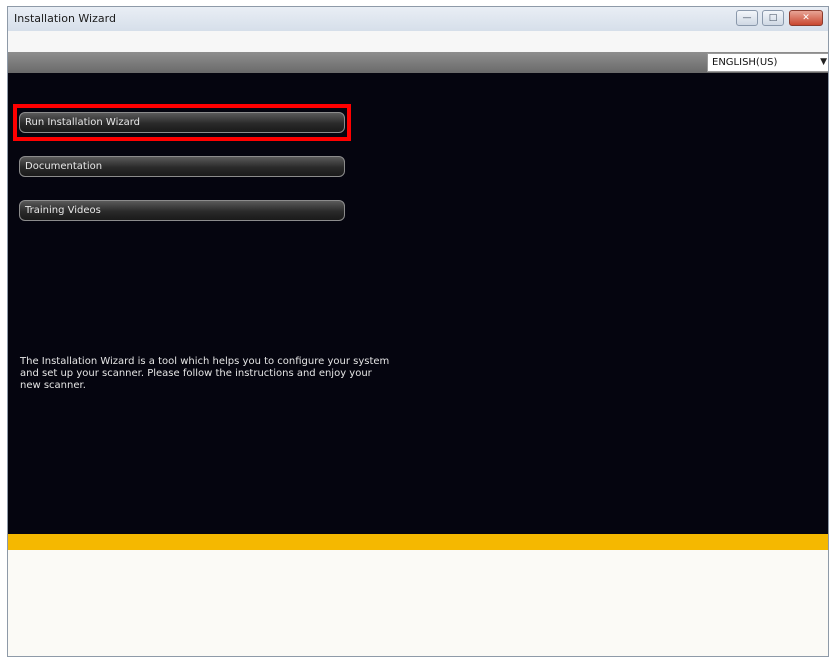 This screenshot has height=657, width=829. What do you see at coordinates (64, 166) in the screenshot?
I see `documentation-label: Documentation` at bounding box center [64, 166].